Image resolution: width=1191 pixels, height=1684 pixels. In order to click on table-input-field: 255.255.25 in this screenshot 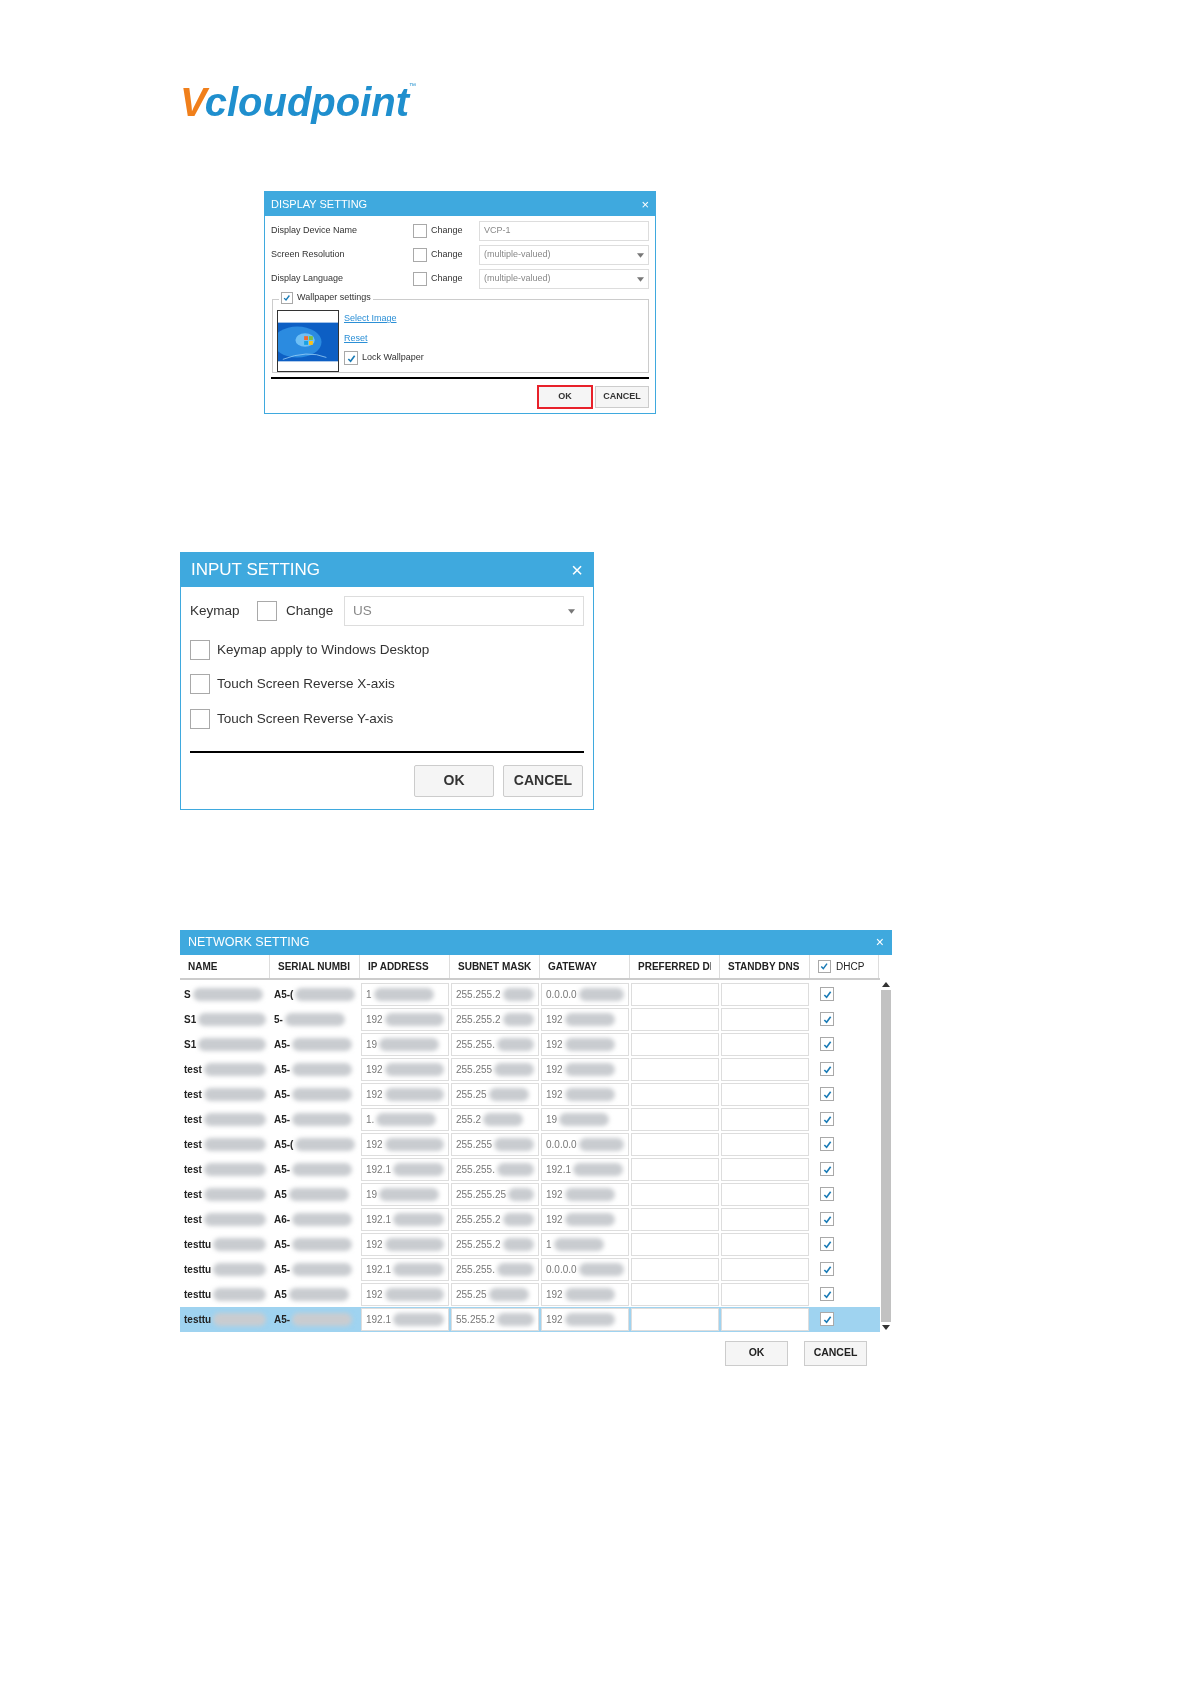, I will do `click(495, 1194)`.